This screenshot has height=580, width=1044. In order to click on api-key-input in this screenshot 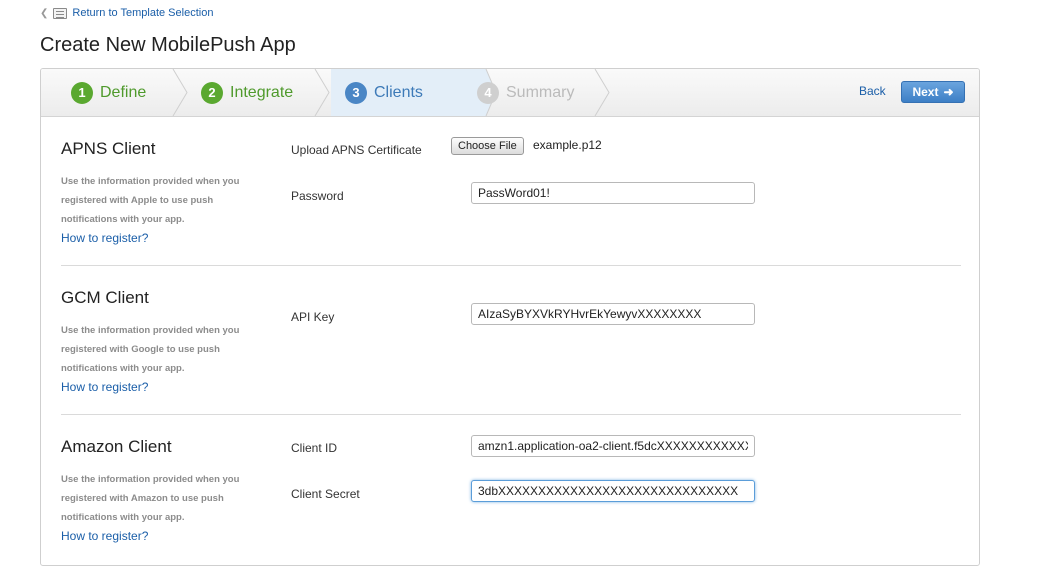, I will do `click(613, 314)`.